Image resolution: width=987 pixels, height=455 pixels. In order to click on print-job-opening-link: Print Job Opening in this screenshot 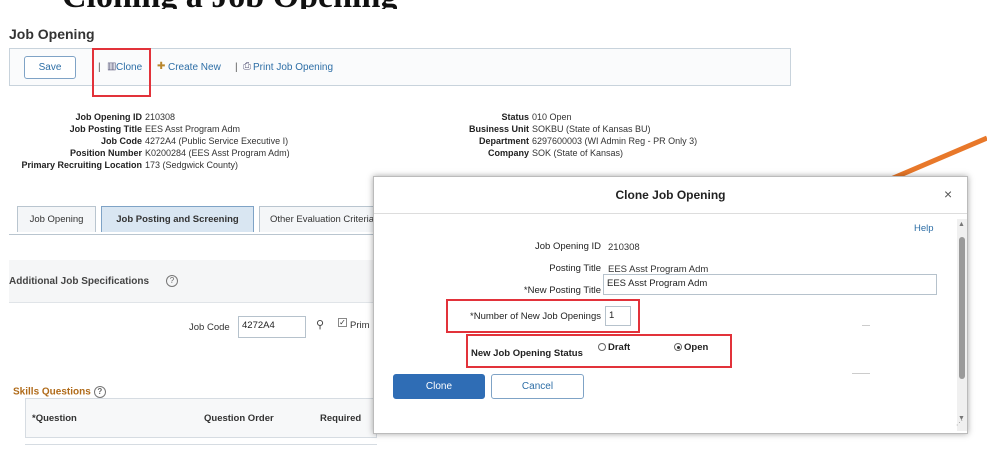, I will do `click(293, 67)`.